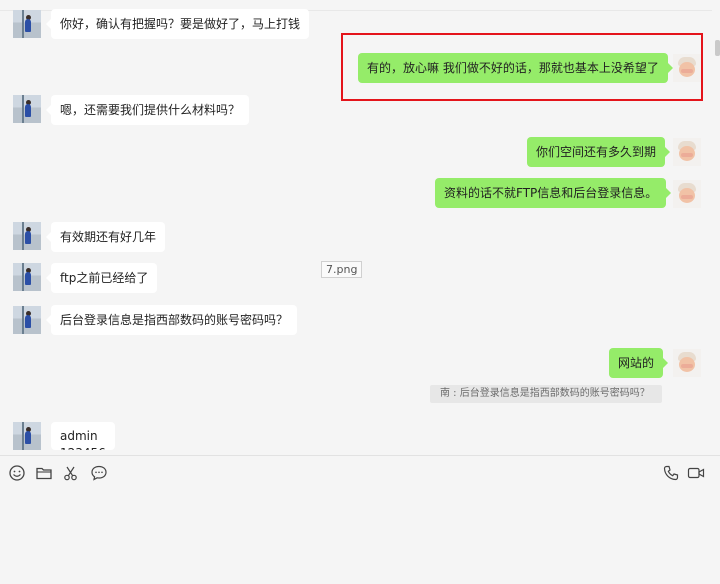  I want to click on phone-icon, so click(671, 473).